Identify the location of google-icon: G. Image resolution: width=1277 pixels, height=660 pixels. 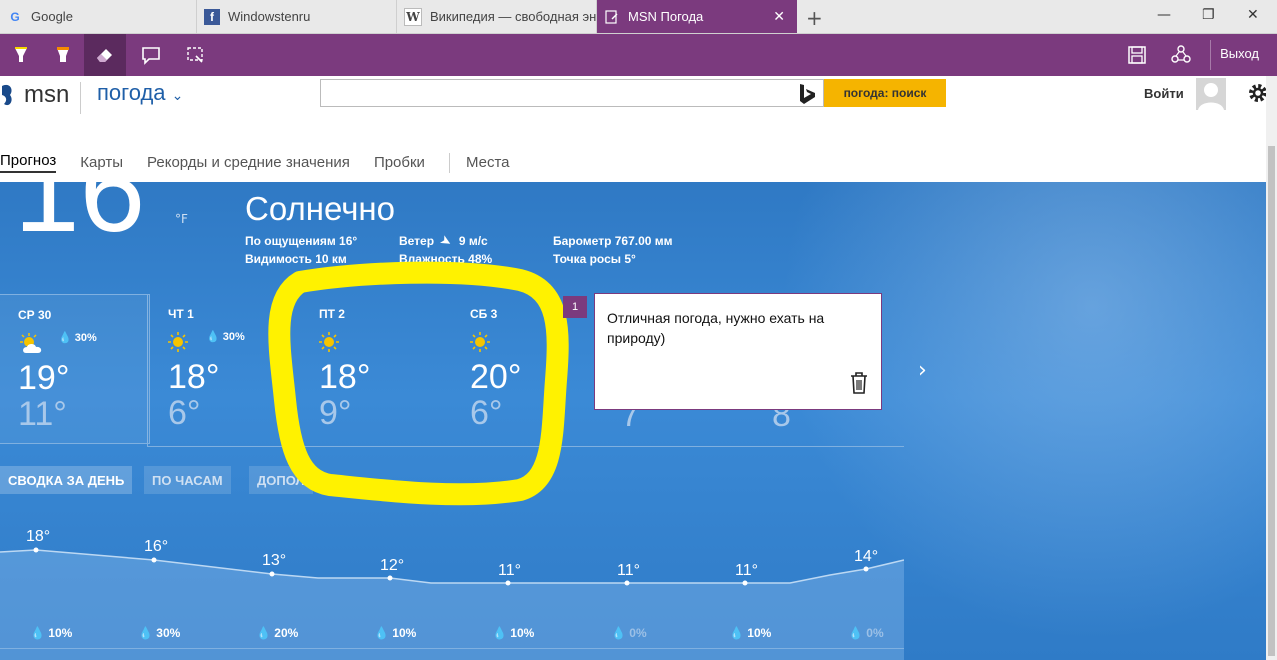
(15, 16).